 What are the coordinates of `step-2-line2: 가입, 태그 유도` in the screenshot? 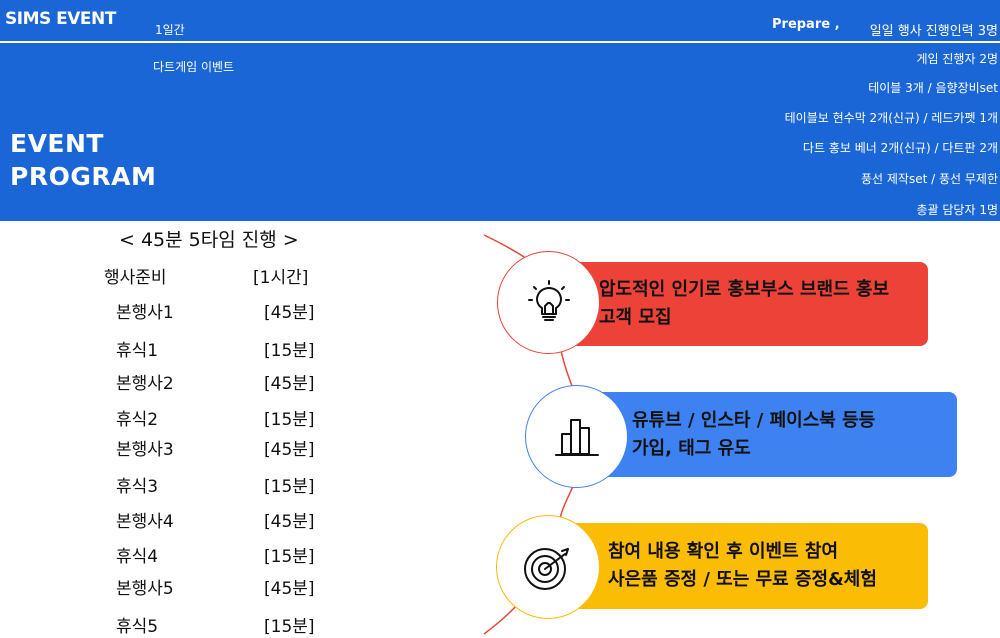 It's located at (691, 448).